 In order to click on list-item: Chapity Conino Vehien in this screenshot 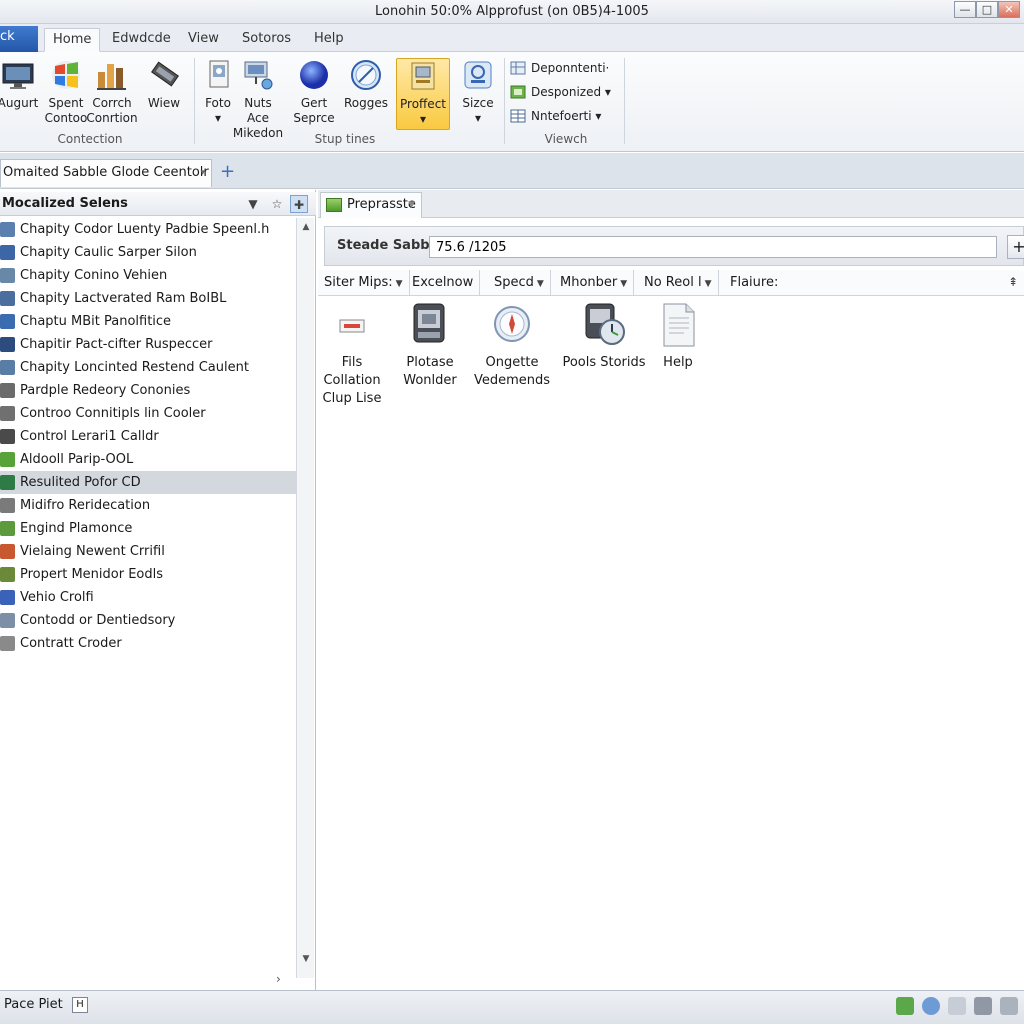, I will do `click(148, 275)`.